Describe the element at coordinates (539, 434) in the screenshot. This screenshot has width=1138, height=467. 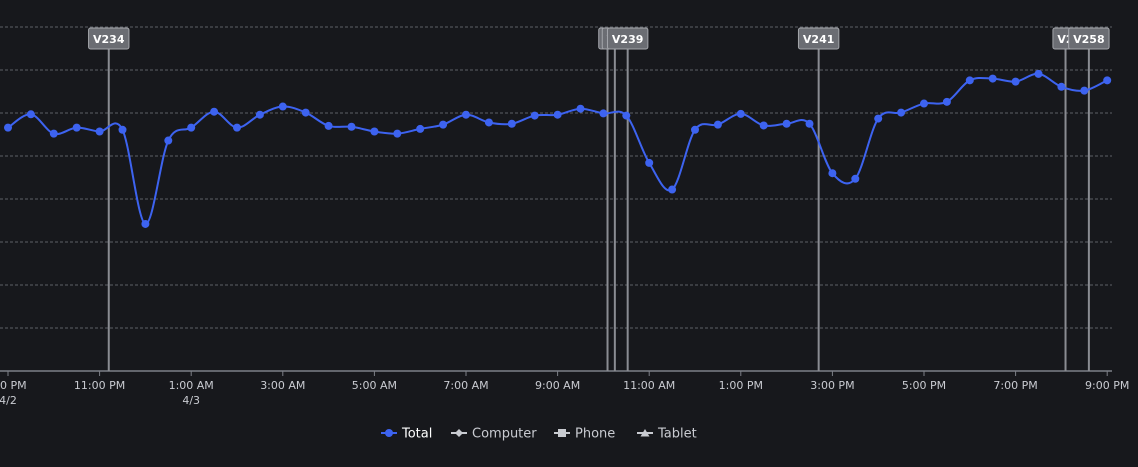
I see `legend: Total Computer Phone Tablet` at that location.